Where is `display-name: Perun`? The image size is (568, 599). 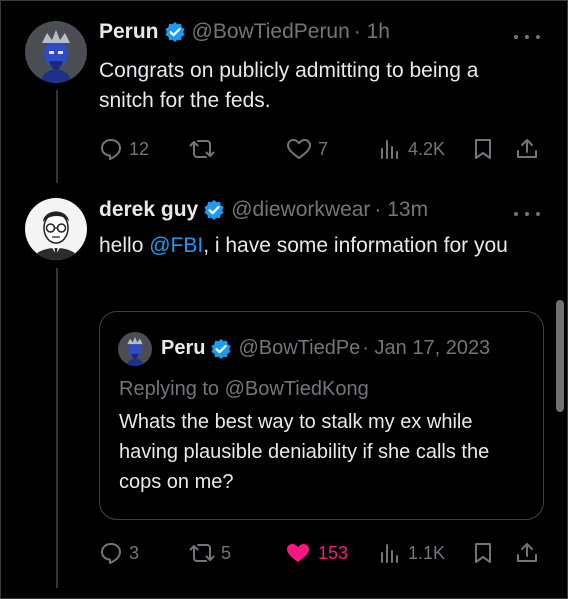 display-name: Perun is located at coordinates (129, 32).